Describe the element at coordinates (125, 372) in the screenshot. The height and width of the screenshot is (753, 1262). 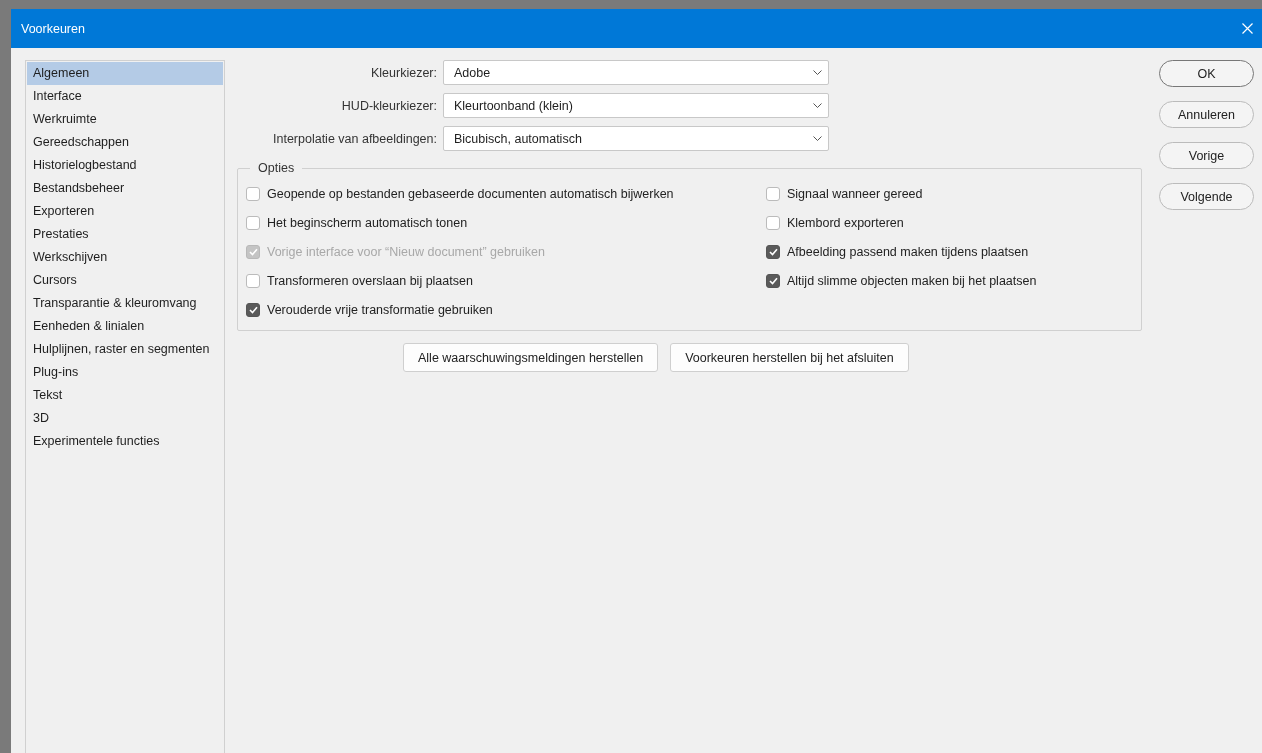
I see `category-item: Plug-ins` at that location.